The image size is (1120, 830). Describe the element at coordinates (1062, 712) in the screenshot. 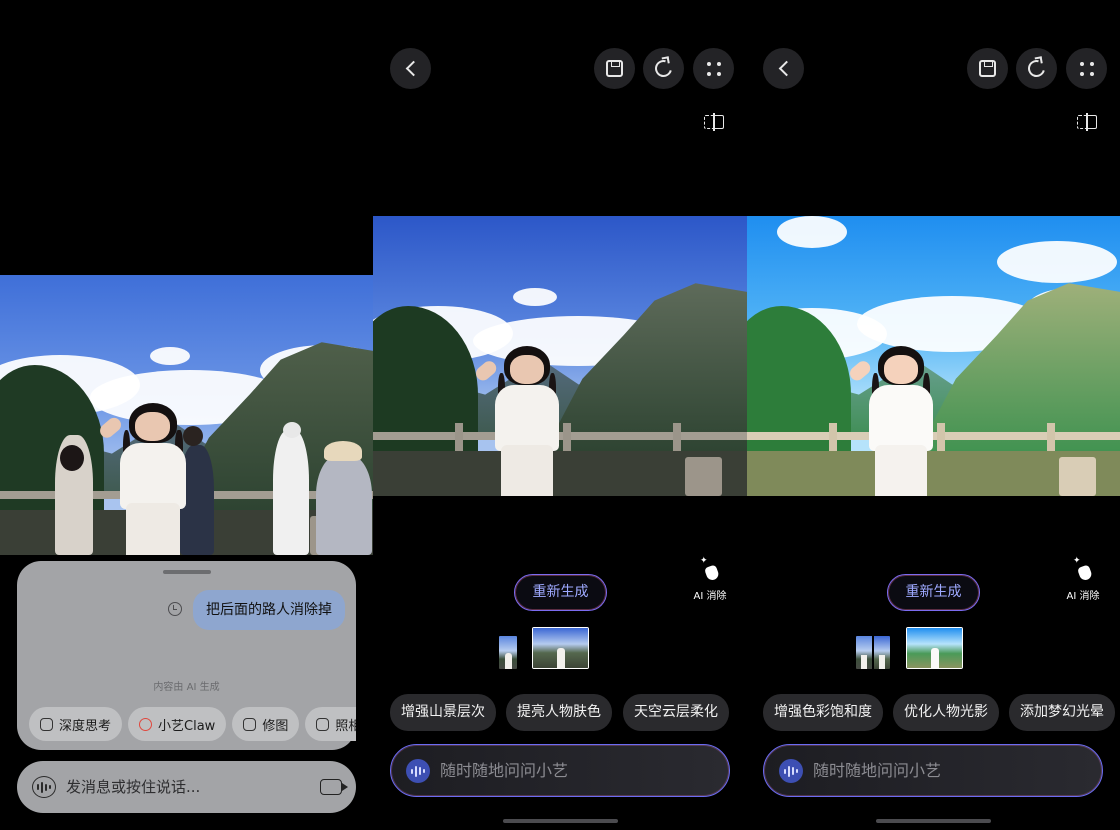

I see `suggestion-chip-2: 添加梦幻光晕` at that location.